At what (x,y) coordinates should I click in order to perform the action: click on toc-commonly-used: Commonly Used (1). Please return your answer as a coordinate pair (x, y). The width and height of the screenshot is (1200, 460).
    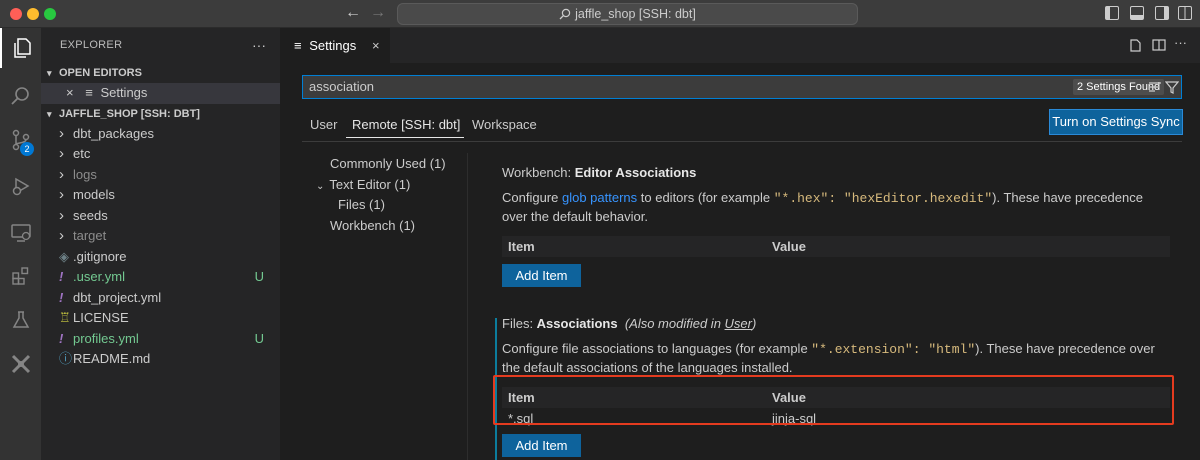
    Looking at the image, I should click on (388, 164).